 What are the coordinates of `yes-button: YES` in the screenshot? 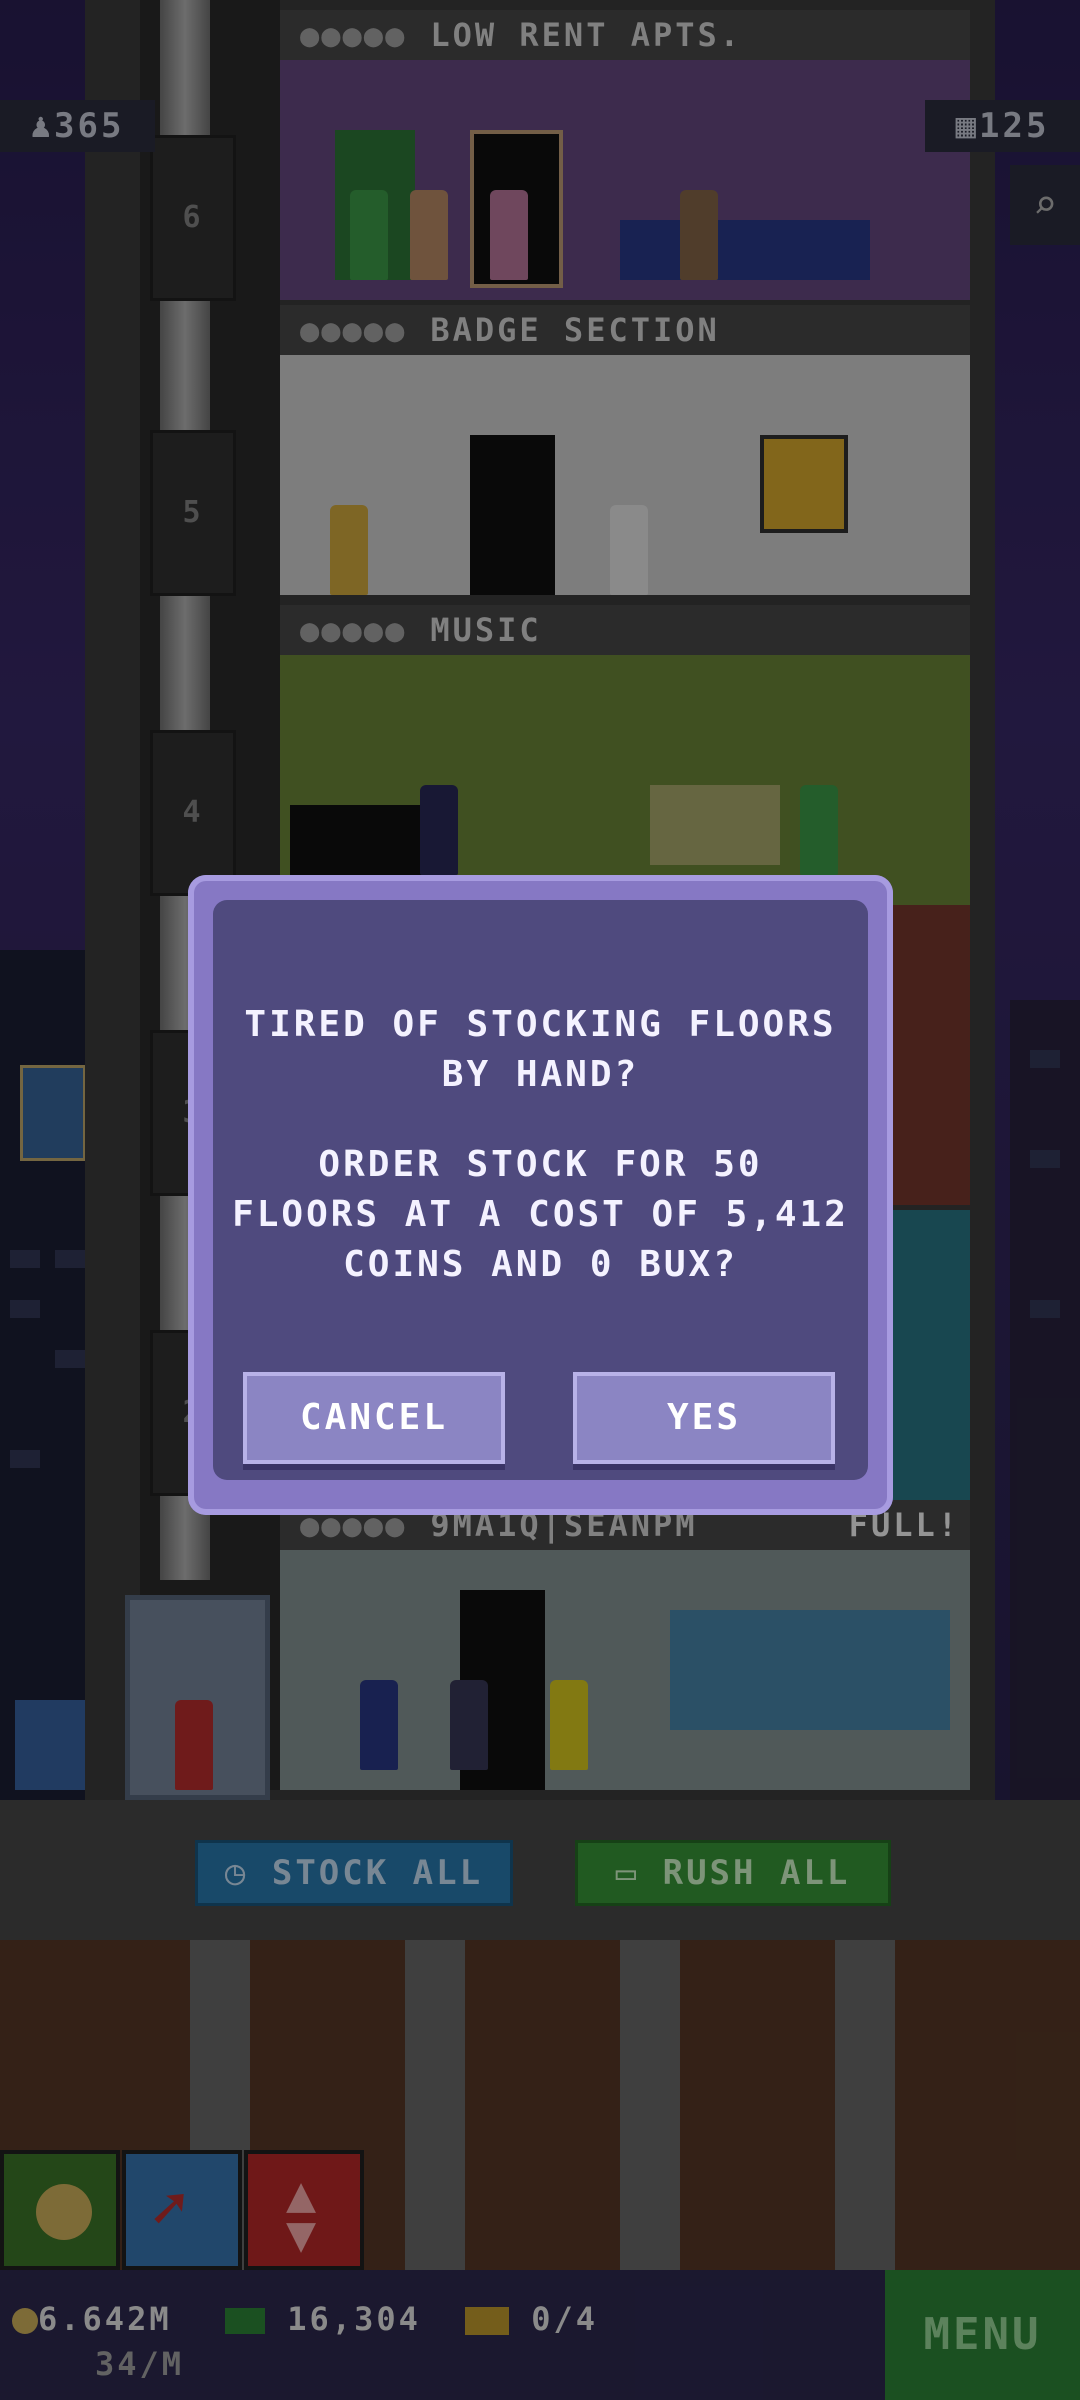 It's located at (704, 1418).